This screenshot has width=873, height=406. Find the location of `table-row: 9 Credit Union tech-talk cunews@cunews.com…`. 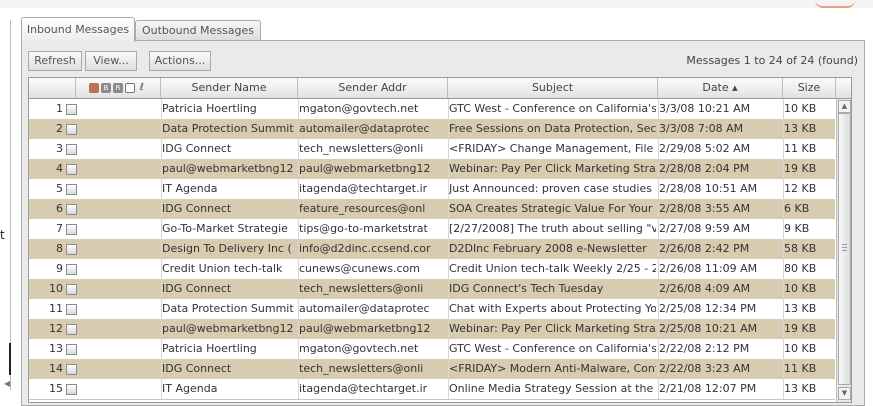

table-row: 9 Credit Union tech-talk cunews@cunews.com… is located at coordinates (432, 269).